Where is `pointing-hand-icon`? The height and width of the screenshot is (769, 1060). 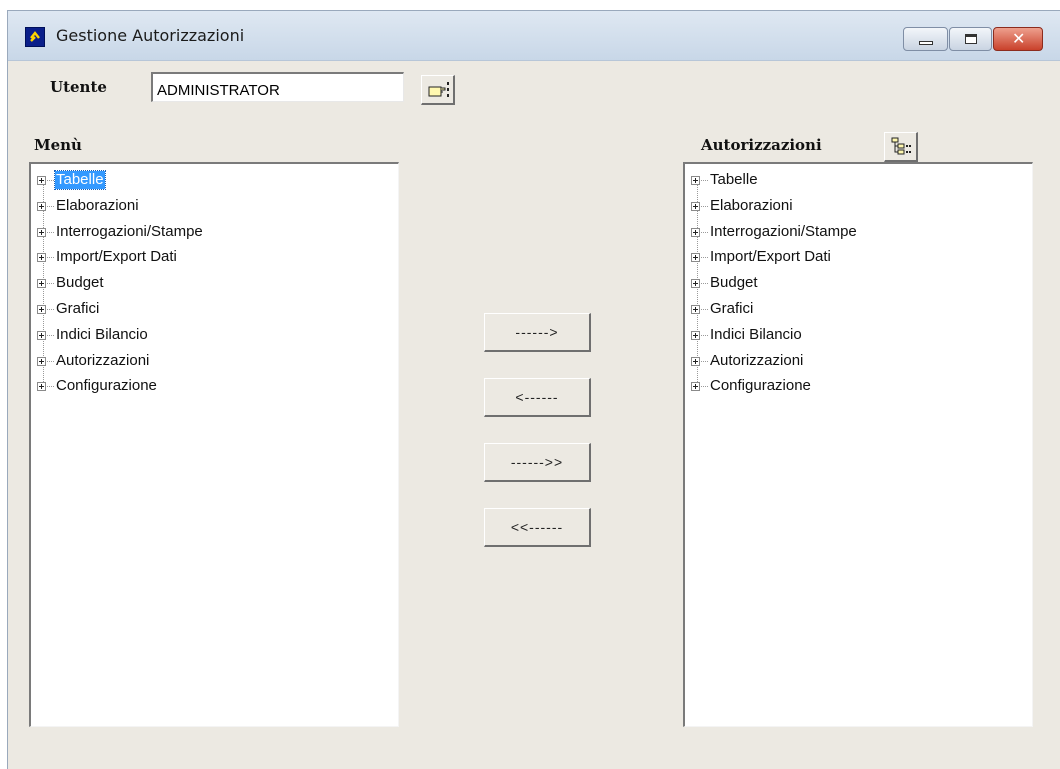
pointing-hand-icon is located at coordinates (438, 89).